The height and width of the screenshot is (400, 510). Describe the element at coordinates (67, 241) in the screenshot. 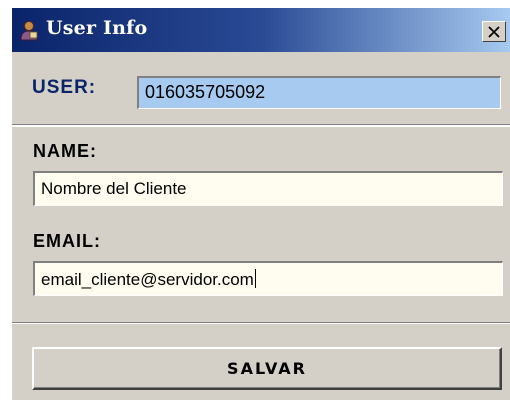

I see `email-label: EMAIL:` at that location.